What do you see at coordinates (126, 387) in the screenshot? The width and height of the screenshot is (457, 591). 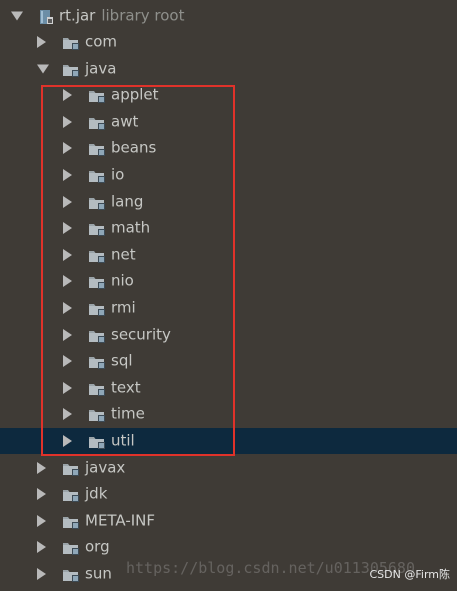 I see `tree-item-label: text` at bounding box center [126, 387].